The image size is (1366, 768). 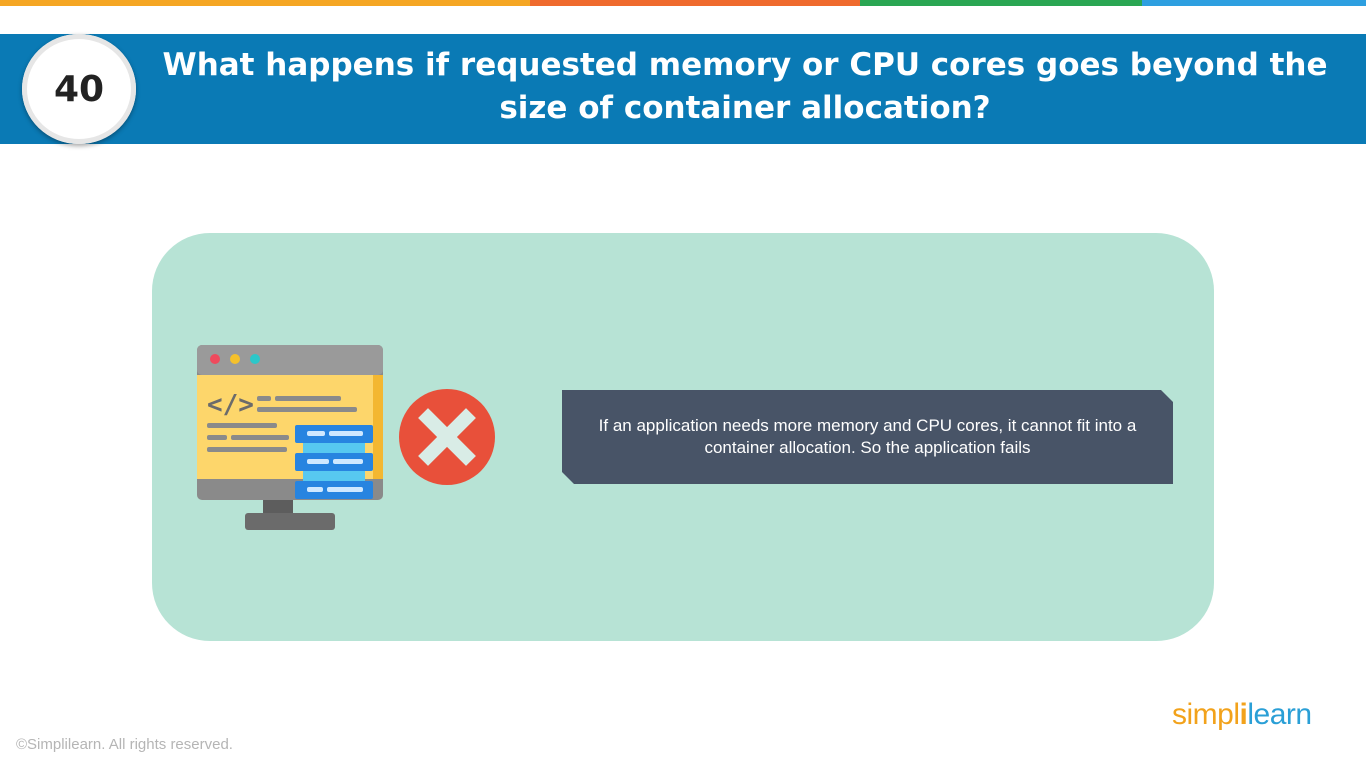 What do you see at coordinates (290, 437) in the screenshot?
I see `code-monitor-icon: </>` at bounding box center [290, 437].